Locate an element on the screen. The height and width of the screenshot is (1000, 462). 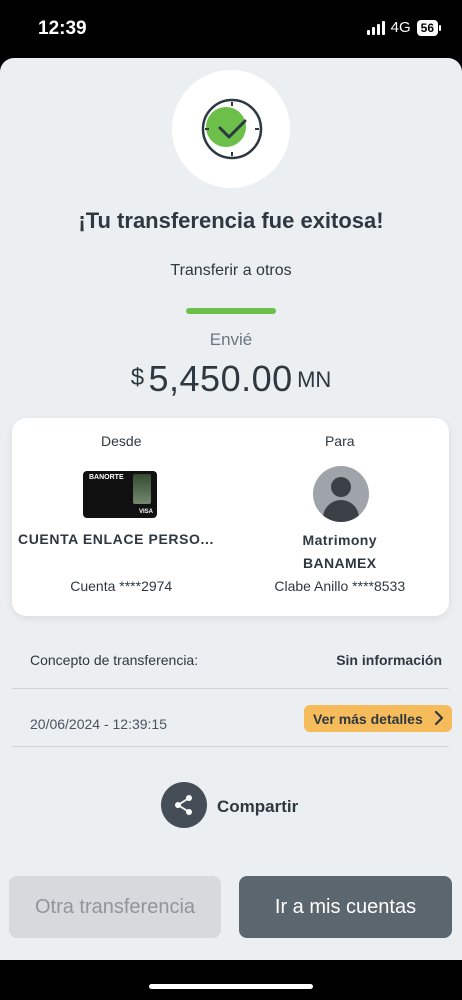
share-label: Compartir is located at coordinates (257, 807).